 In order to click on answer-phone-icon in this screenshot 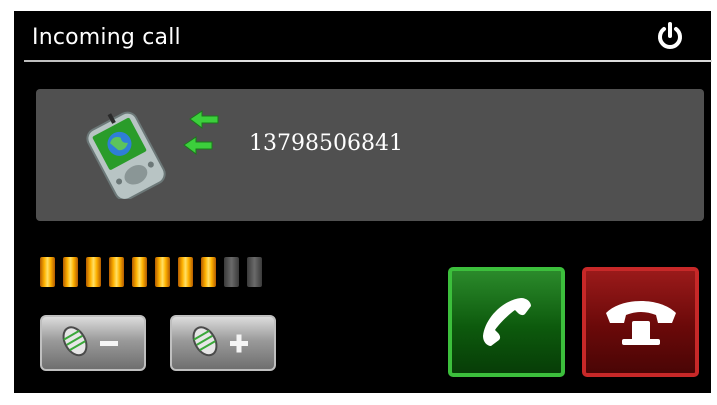, I will do `click(506, 322)`.